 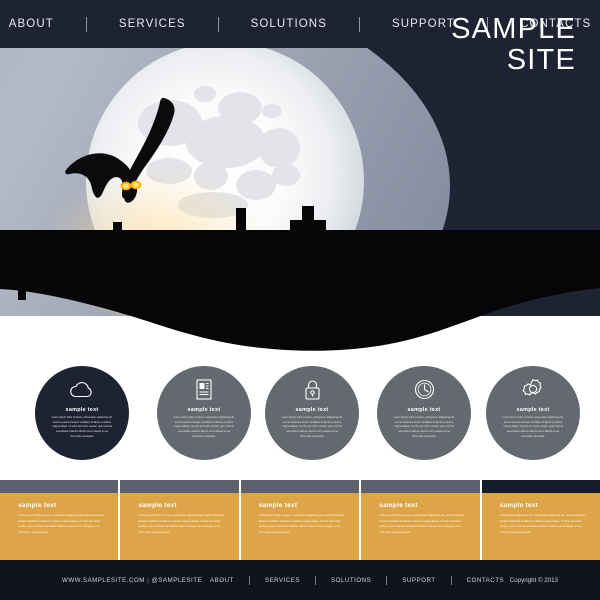 What do you see at coordinates (418, 580) in the screenshot?
I see `footer-link-support: SUPPORT` at bounding box center [418, 580].